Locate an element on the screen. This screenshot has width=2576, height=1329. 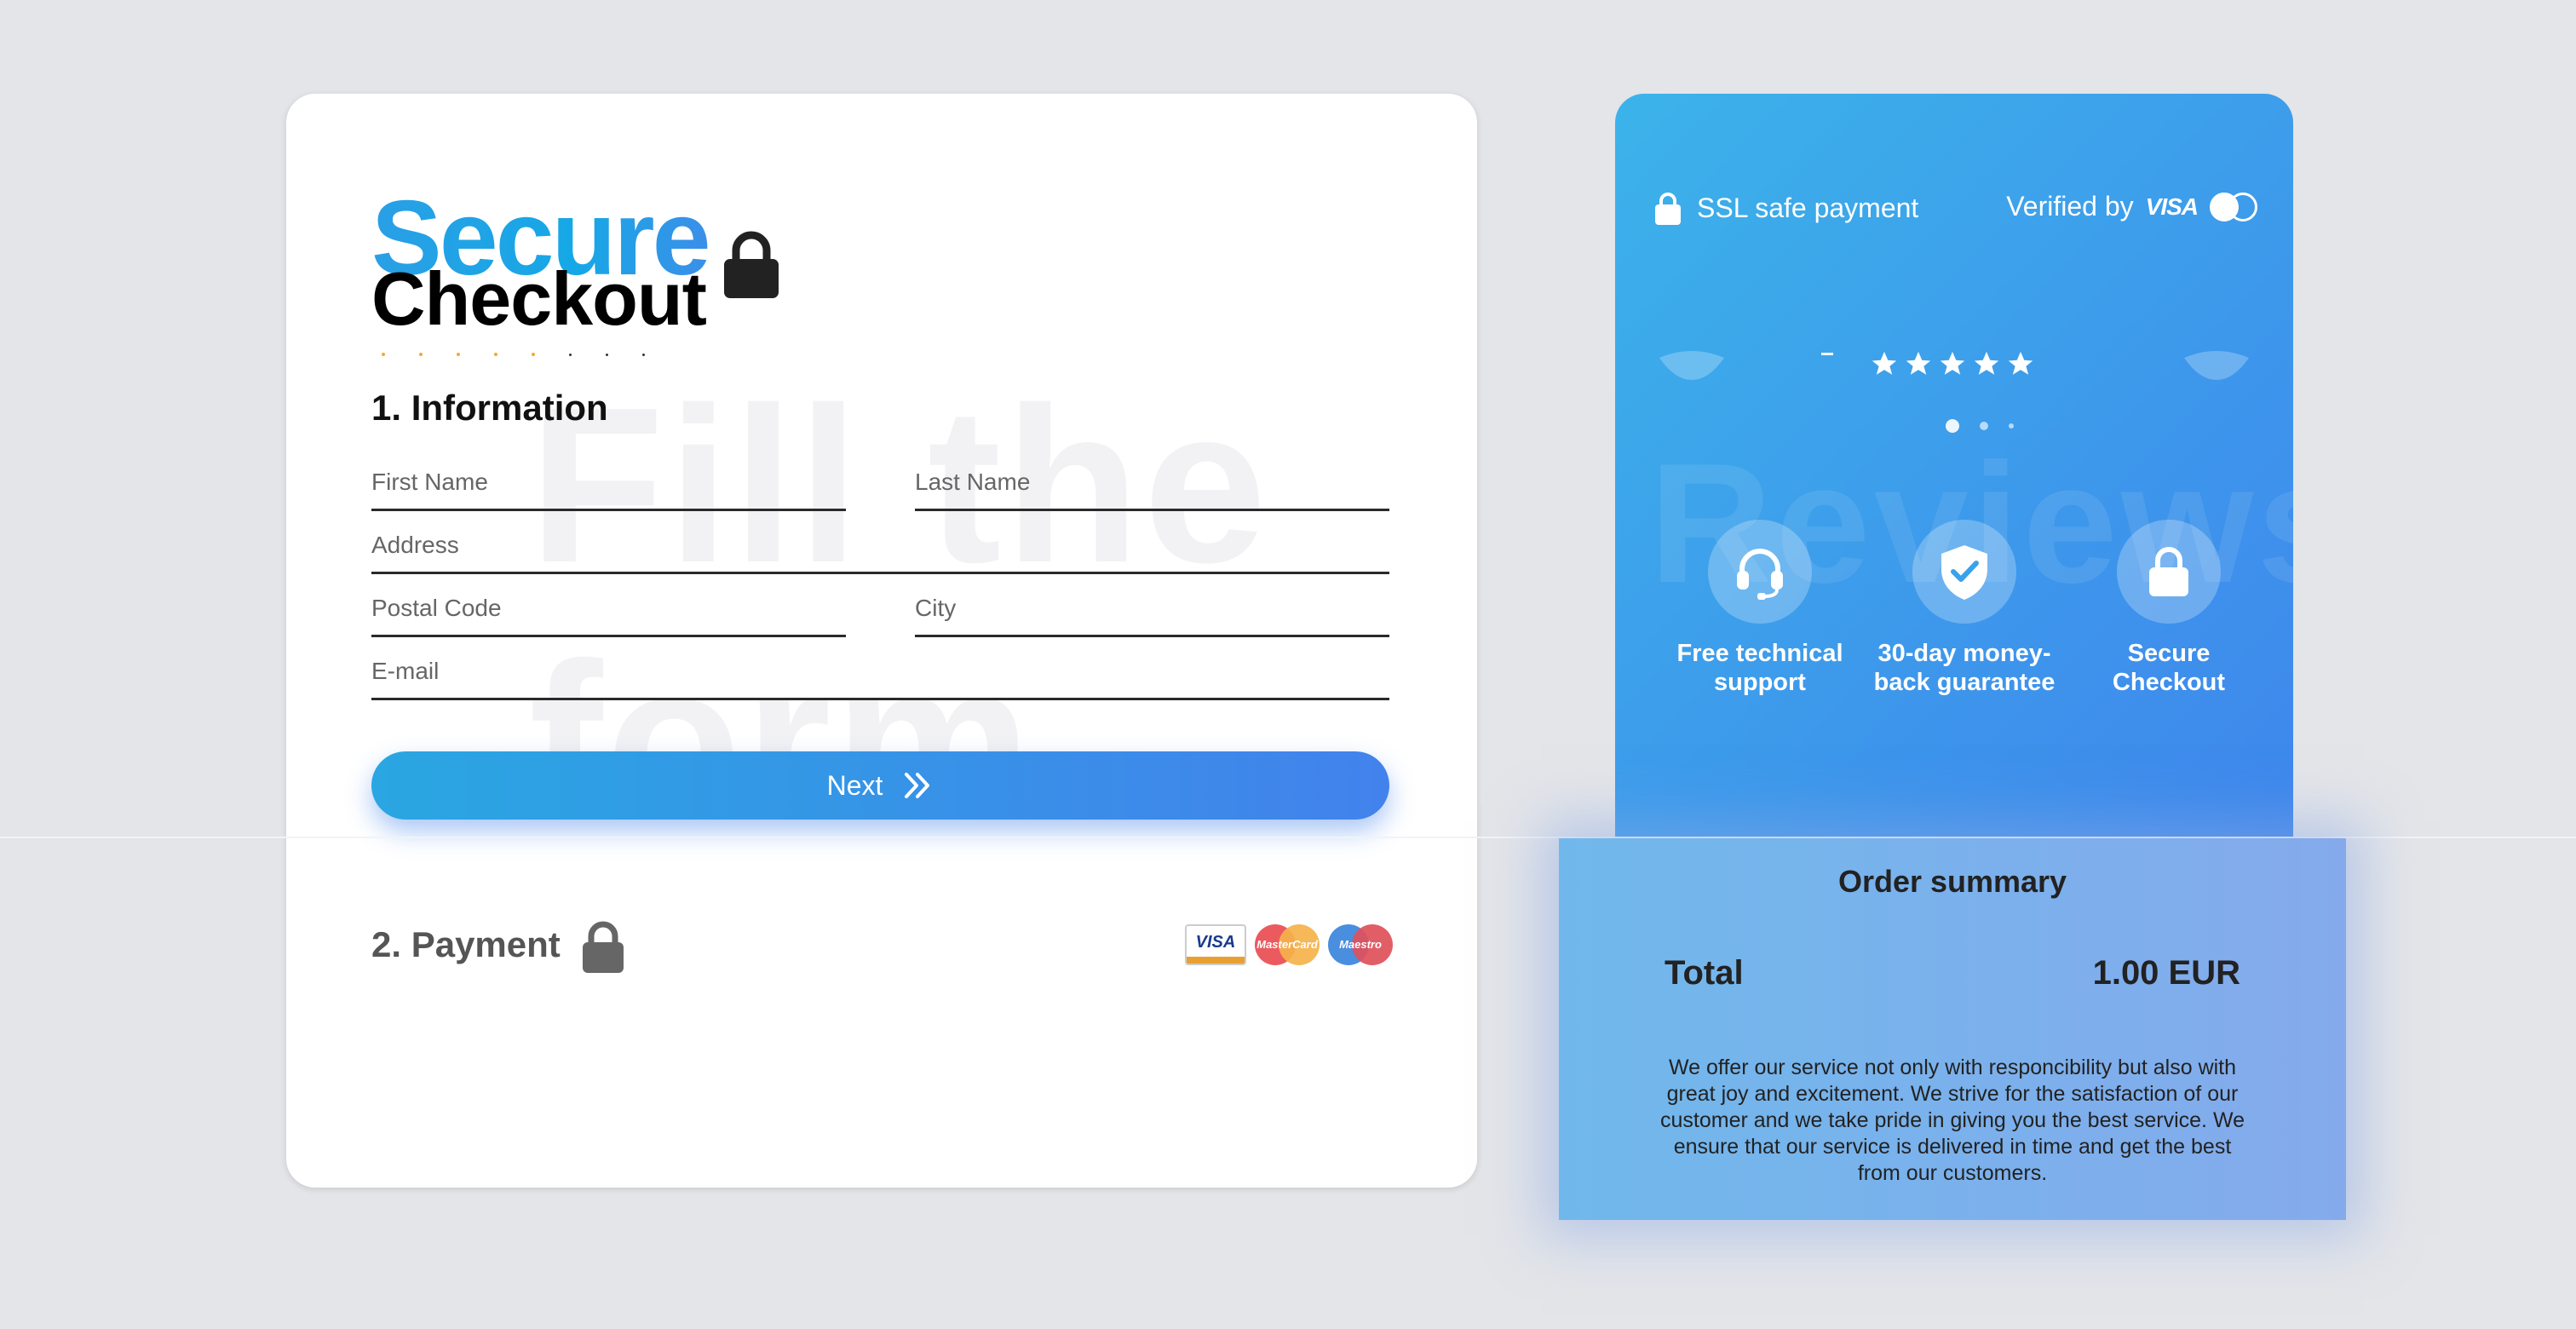
card-brands: VISA MasterCard Maestro is located at coordinates (1289, 944).